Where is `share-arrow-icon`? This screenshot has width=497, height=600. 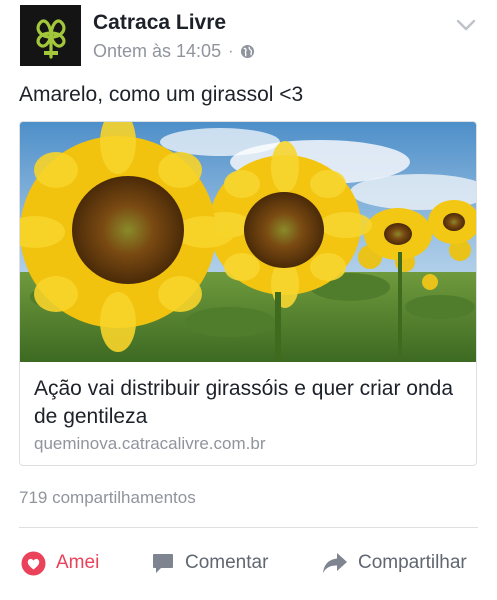
share-arrow-icon is located at coordinates (335, 563).